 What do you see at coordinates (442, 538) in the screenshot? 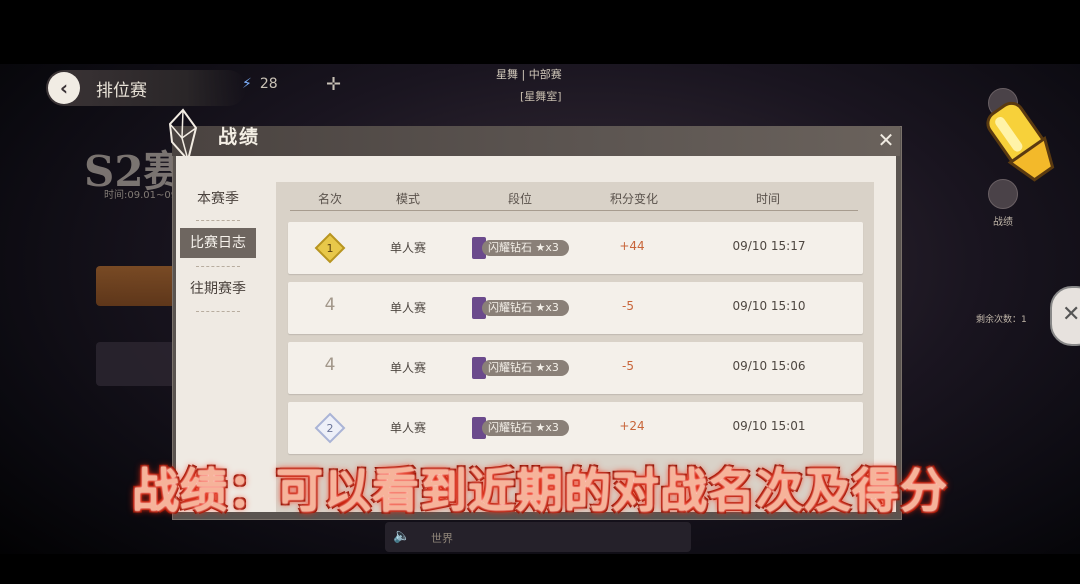
I see `chat-channel-label: 世界` at bounding box center [442, 538].